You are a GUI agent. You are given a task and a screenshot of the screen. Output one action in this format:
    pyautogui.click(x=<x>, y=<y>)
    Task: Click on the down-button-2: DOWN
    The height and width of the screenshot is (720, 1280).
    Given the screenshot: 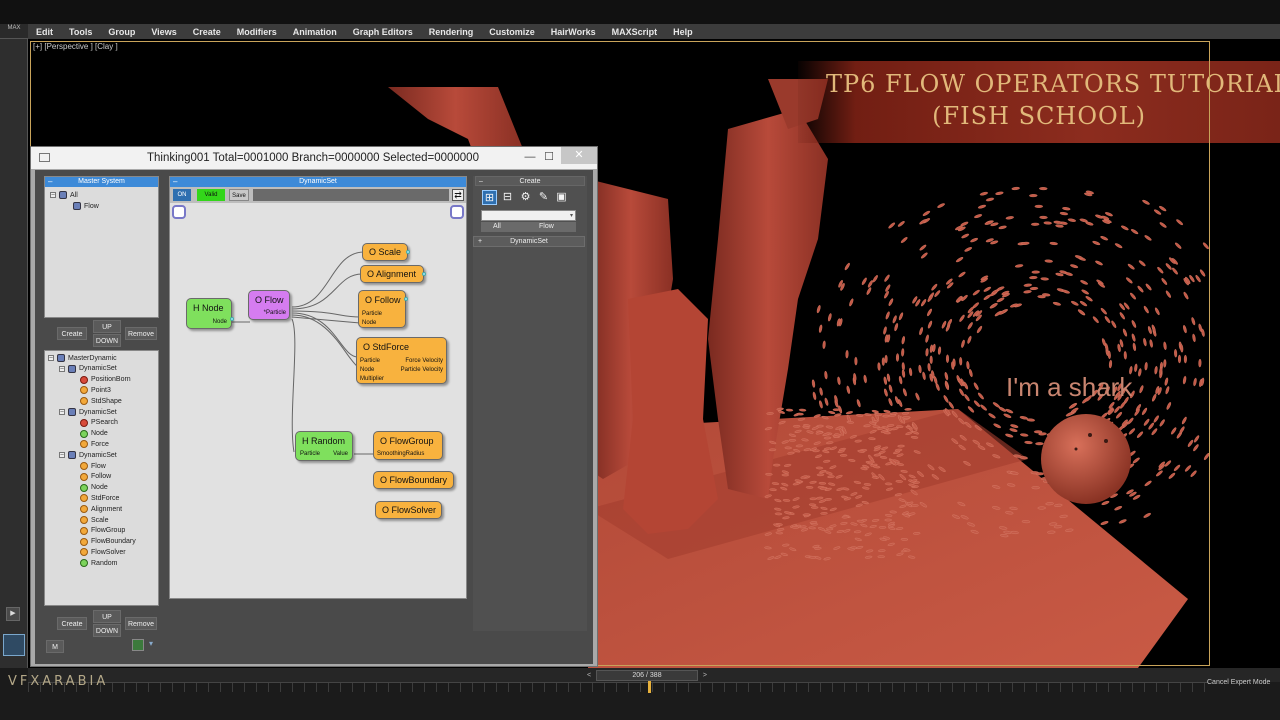 What is the action you would take?
    pyautogui.click(x=107, y=630)
    